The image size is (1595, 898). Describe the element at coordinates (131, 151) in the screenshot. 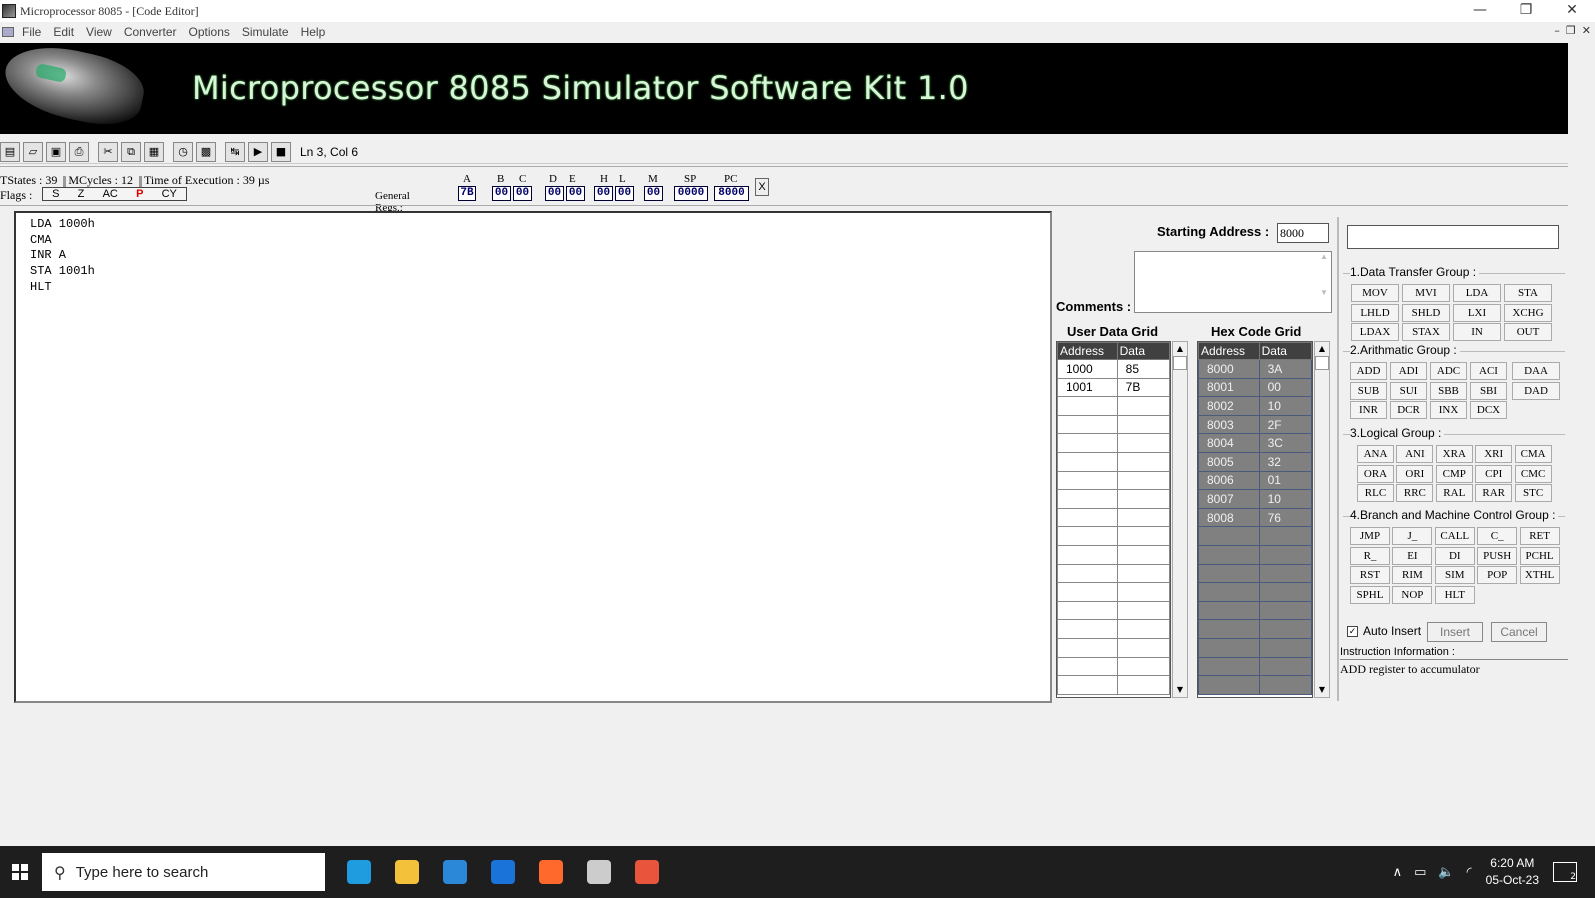

I see `copy-icon: ⧉` at that location.